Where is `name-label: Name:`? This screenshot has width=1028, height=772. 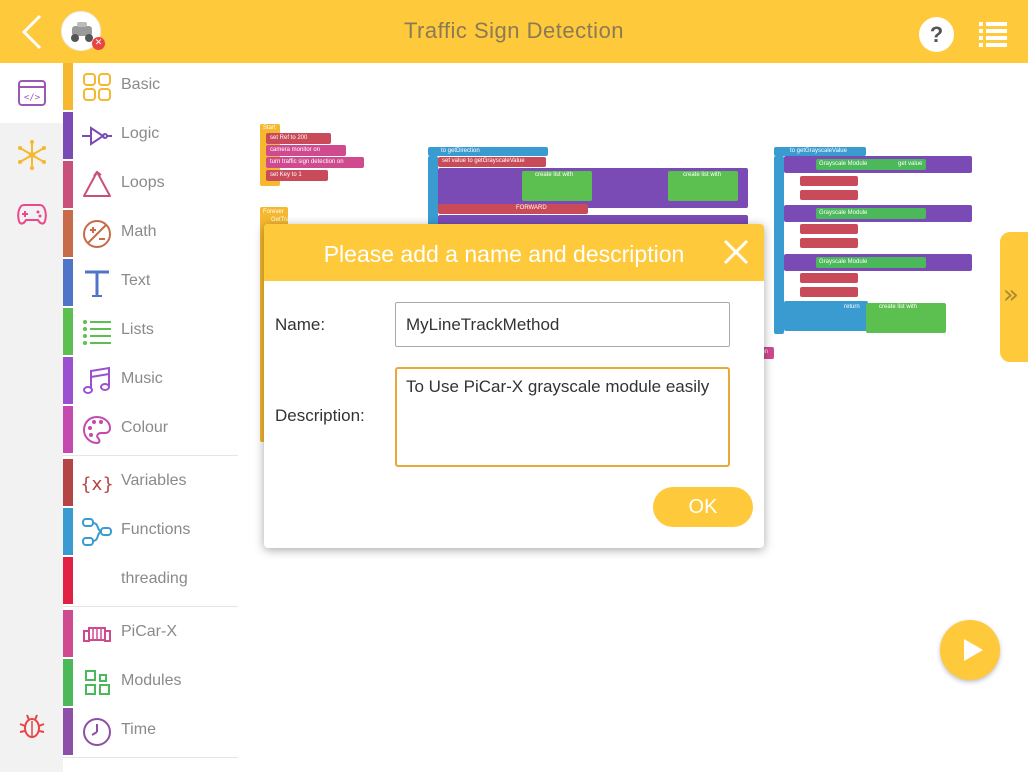
name-label: Name: is located at coordinates (300, 324).